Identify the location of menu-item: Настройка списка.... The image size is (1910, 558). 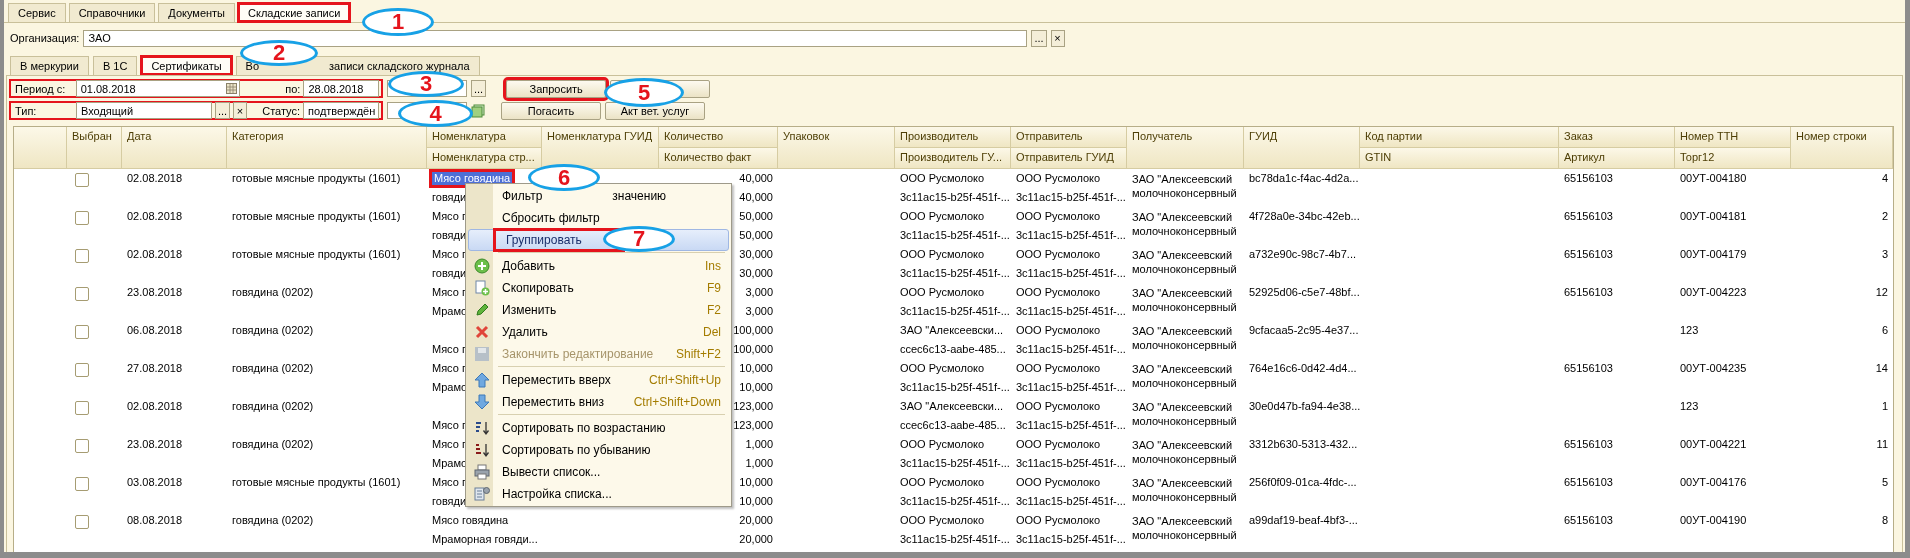
(598, 494).